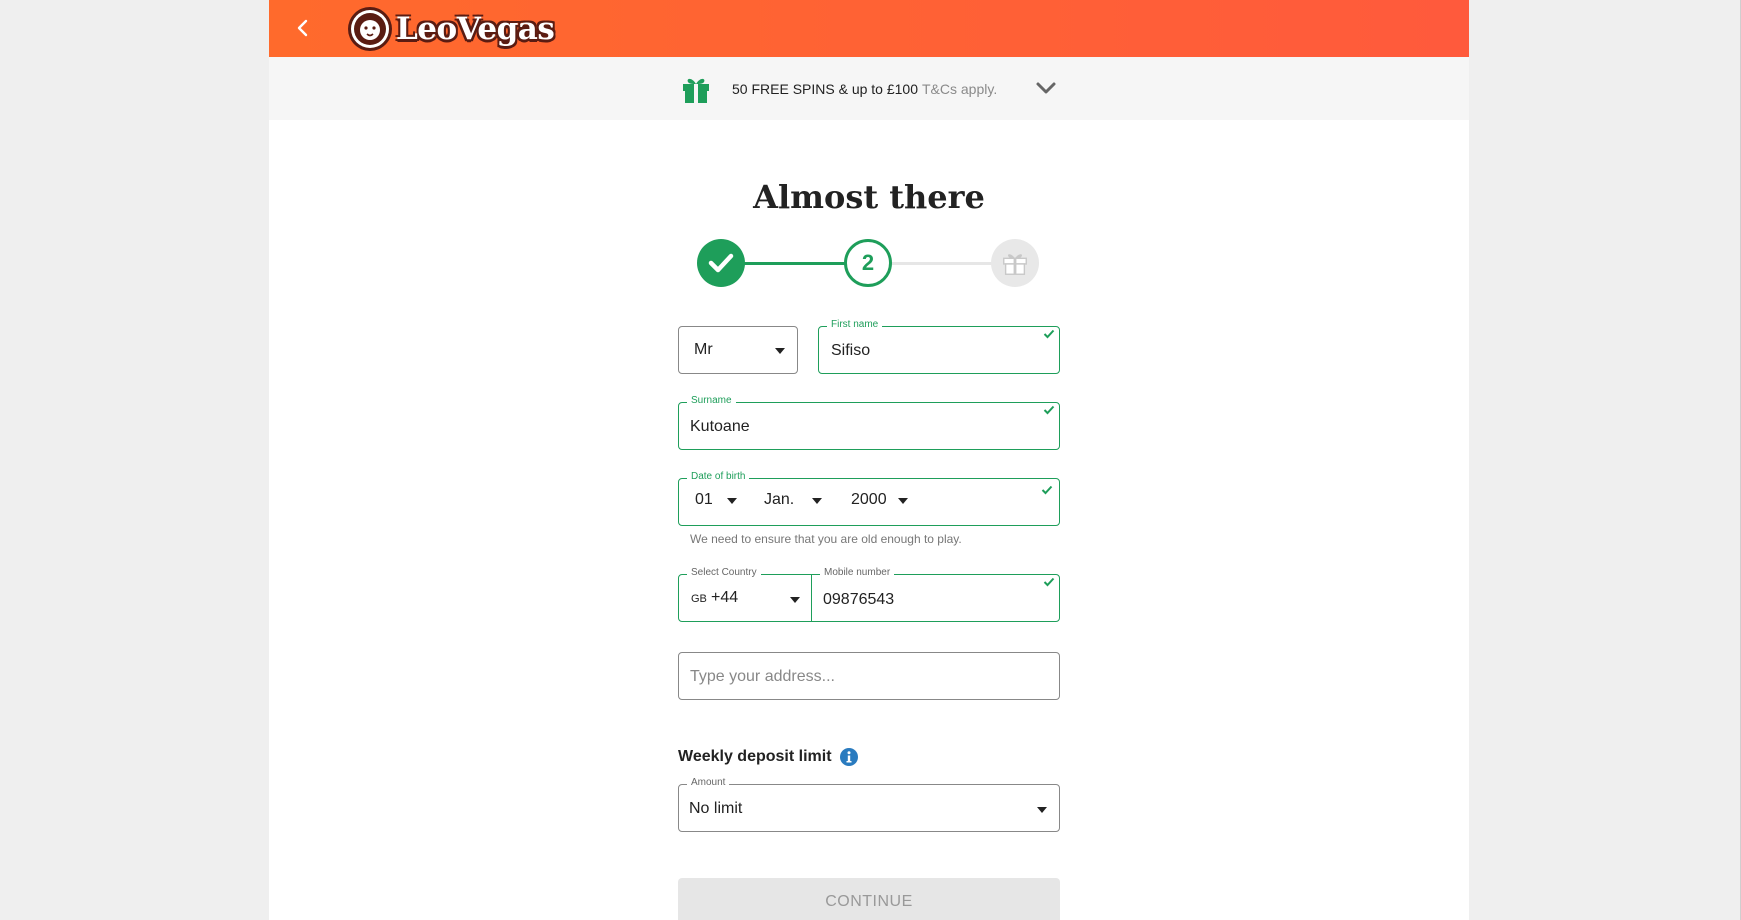  Describe the element at coordinates (869, 899) in the screenshot. I see `continue-button: CONTINUE` at that location.